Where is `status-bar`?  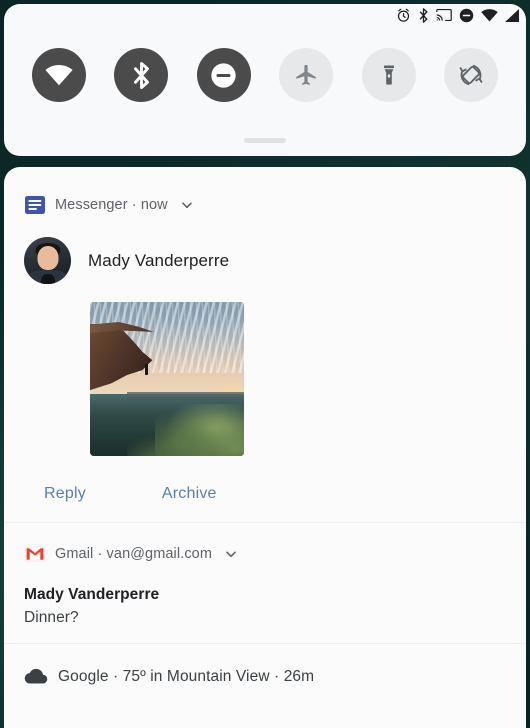
status-bar is located at coordinates (265, 15).